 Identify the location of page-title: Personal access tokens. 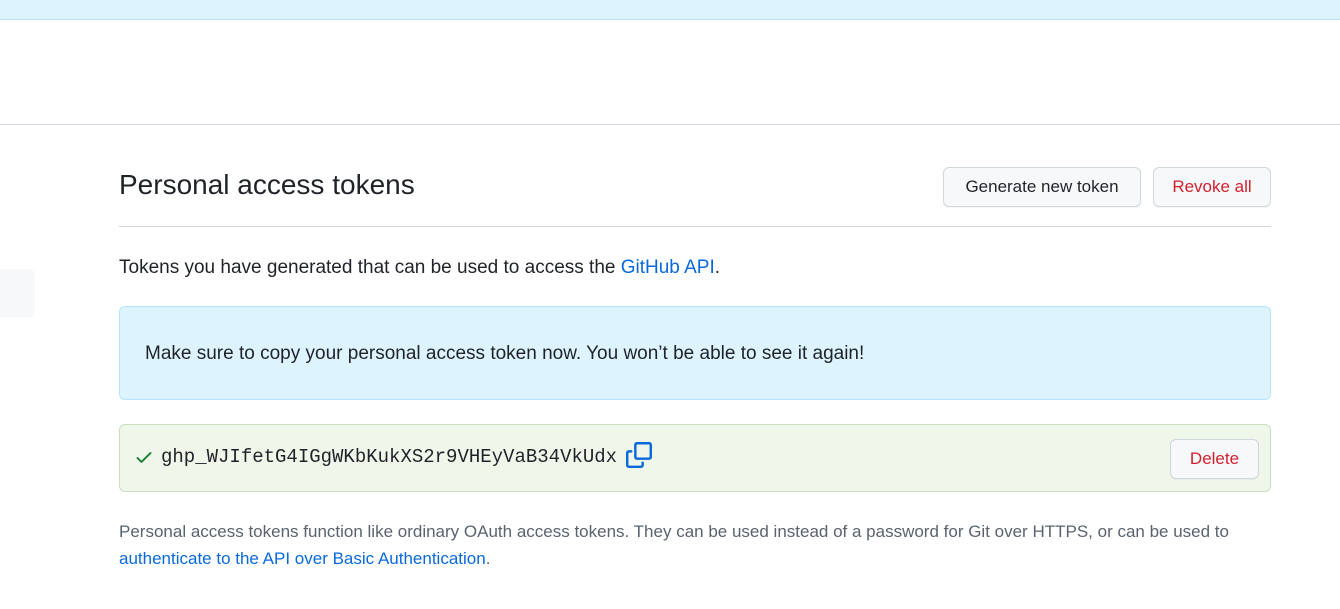
(267, 184).